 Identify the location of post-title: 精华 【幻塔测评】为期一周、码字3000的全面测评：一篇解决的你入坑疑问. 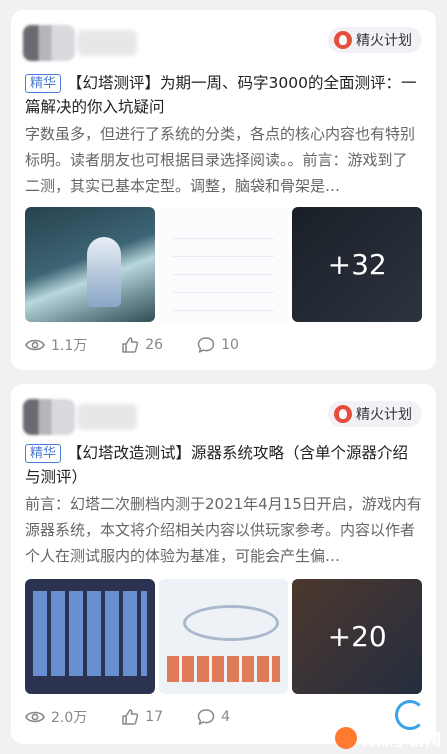
(223, 95).